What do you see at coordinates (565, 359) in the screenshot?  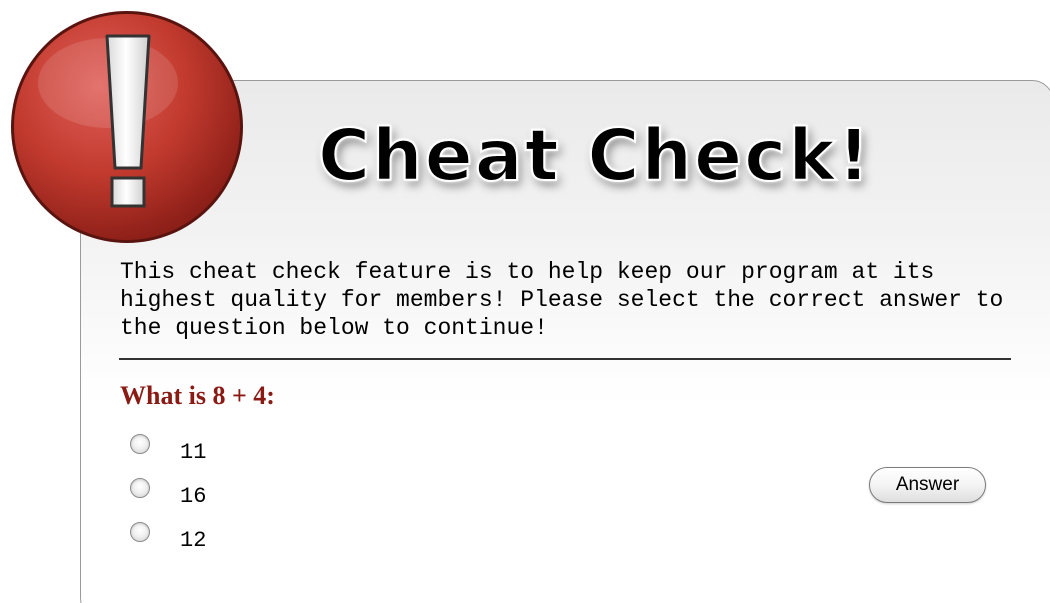 I see `divider` at bounding box center [565, 359].